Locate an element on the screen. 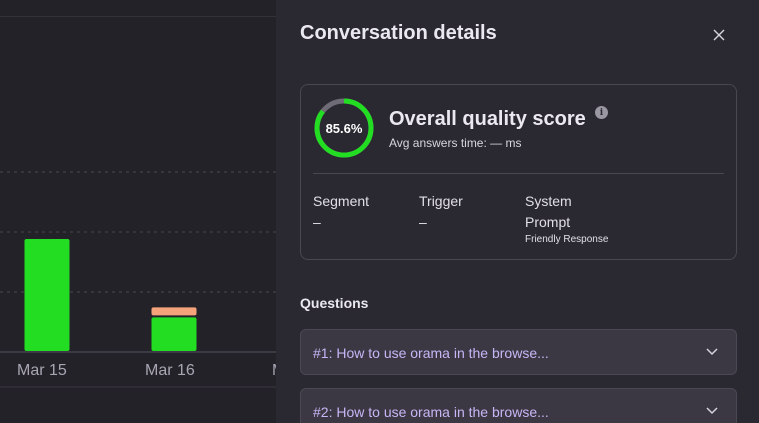  system-prompt-label-line1: System is located at coordinates (548, 201).